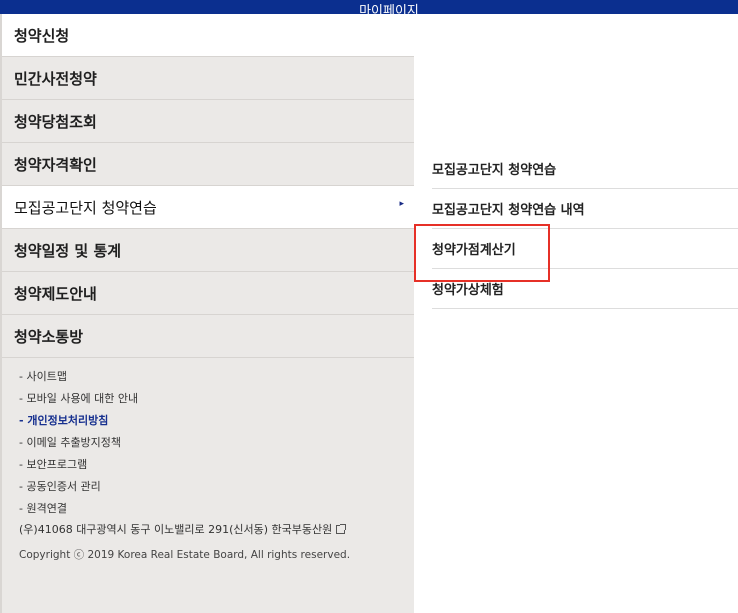 This screenshot has height=613, width=738. Describe the element at coordinates (78, 465) in the screenshot. I see `footer-link-security-program: - 보안프로그램` at that location.